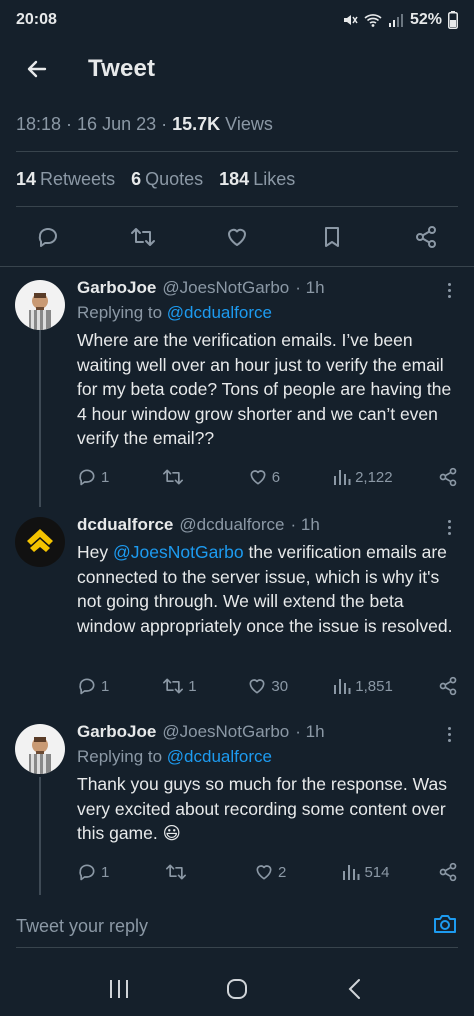 This screenshot has height=1016, width=474. What do you see at coordinates (196, 124) in the screenshot?
I see `views-count: 15.7K` at bounding box center [196, 124].